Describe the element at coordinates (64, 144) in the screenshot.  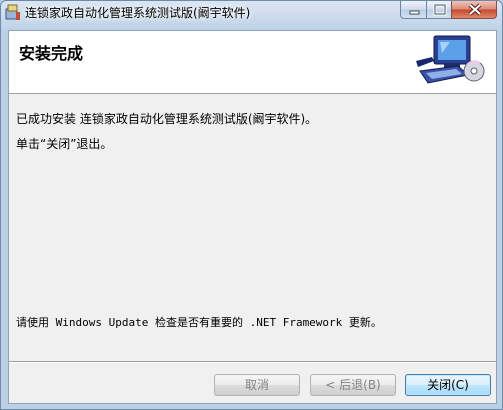
I see `exit-instruction-text: 单击“关闭”退出。` at that location.